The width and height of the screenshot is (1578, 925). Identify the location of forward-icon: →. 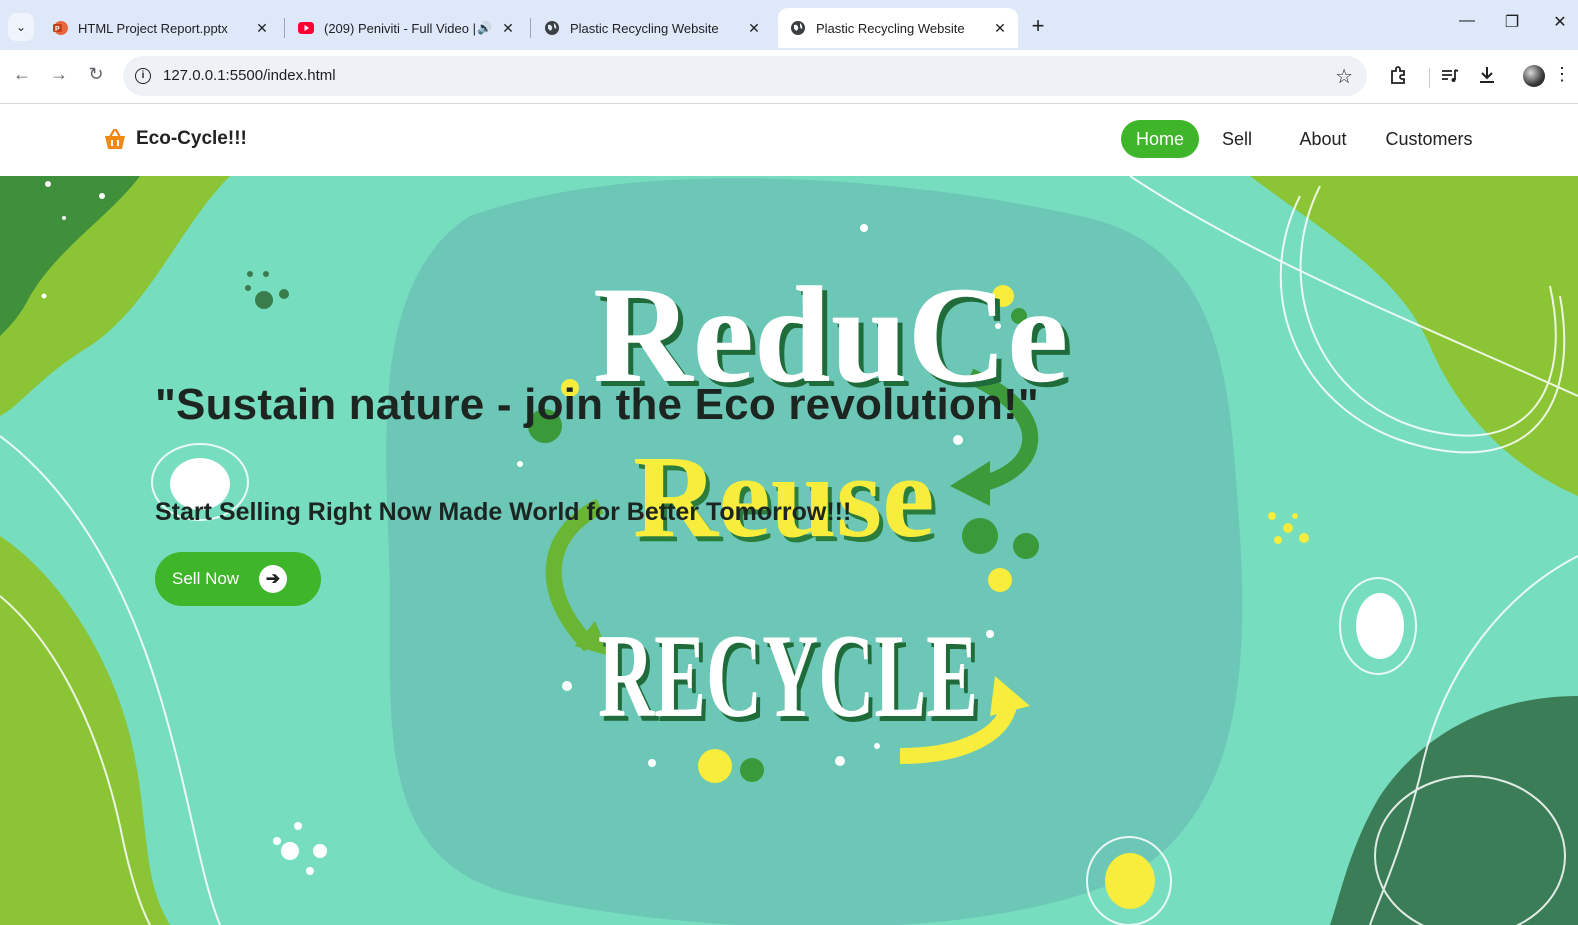
(59, 74).